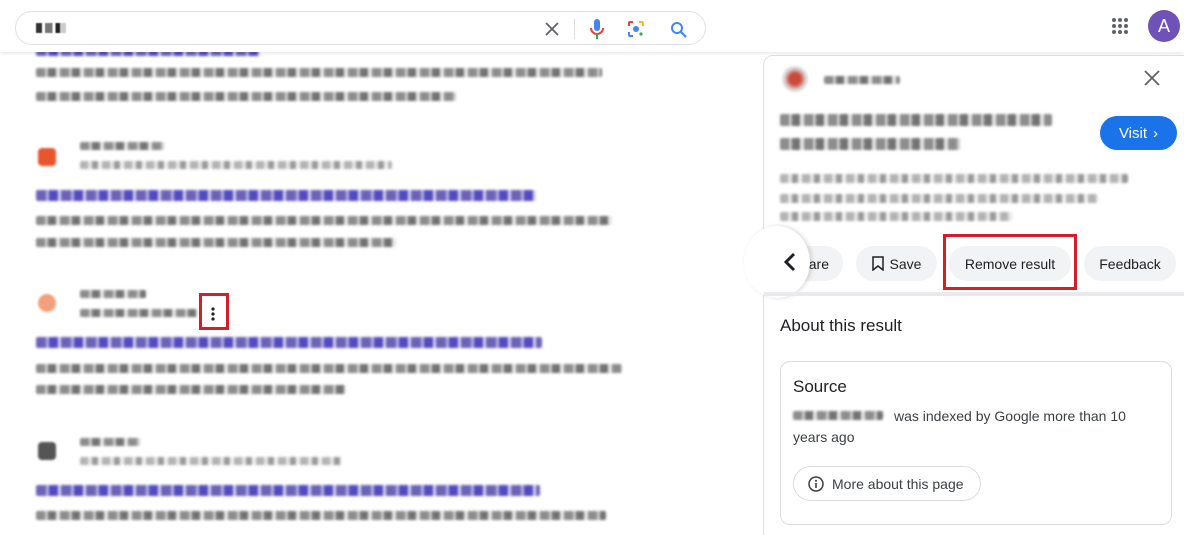 The width and height of the screenshot is (1184, 535). Describe the element at coordinates (597, 29) in the screenshot. I see `microphone-icon` at that location.